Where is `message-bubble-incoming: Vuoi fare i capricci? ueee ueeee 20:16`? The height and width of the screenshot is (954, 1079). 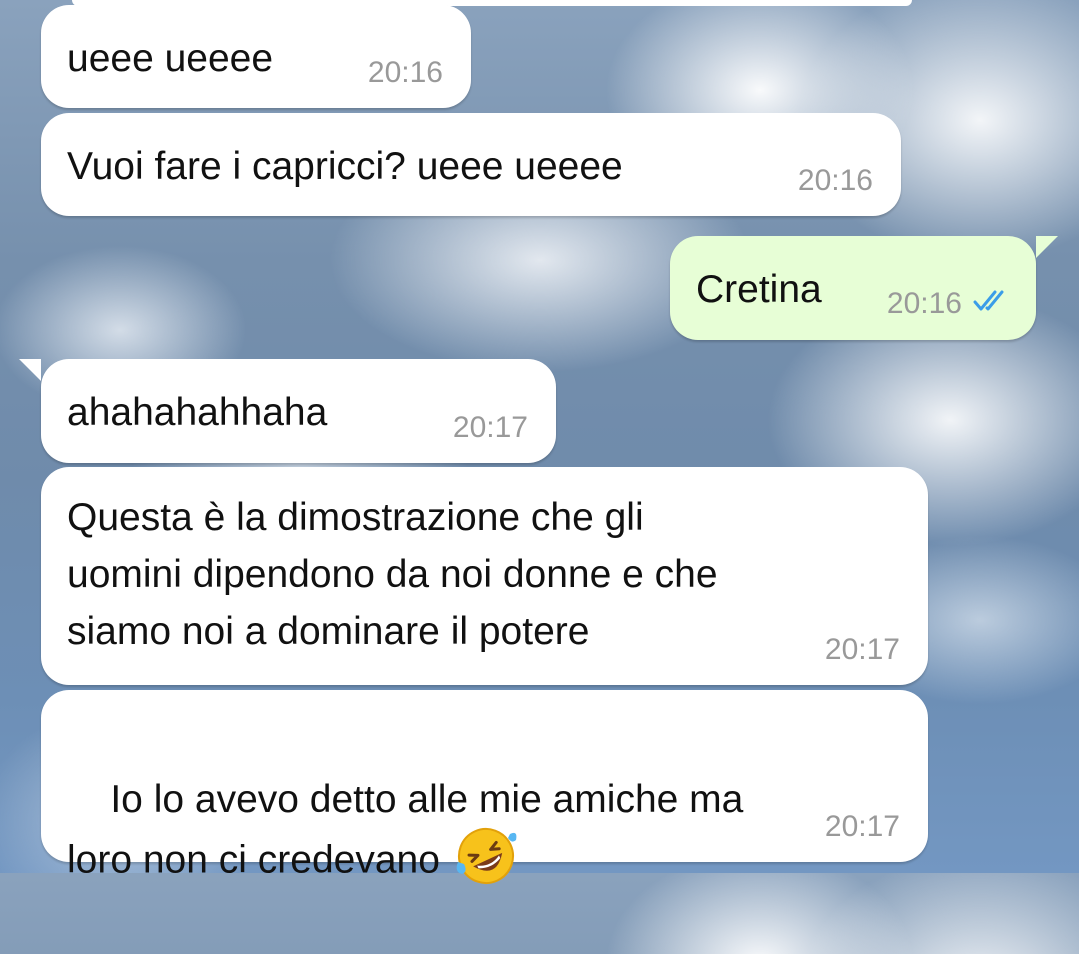
message-bubble-incoming: Vuoi fare i capricci? ueee ueeee 20:16 is located at coordinates (471, 164).